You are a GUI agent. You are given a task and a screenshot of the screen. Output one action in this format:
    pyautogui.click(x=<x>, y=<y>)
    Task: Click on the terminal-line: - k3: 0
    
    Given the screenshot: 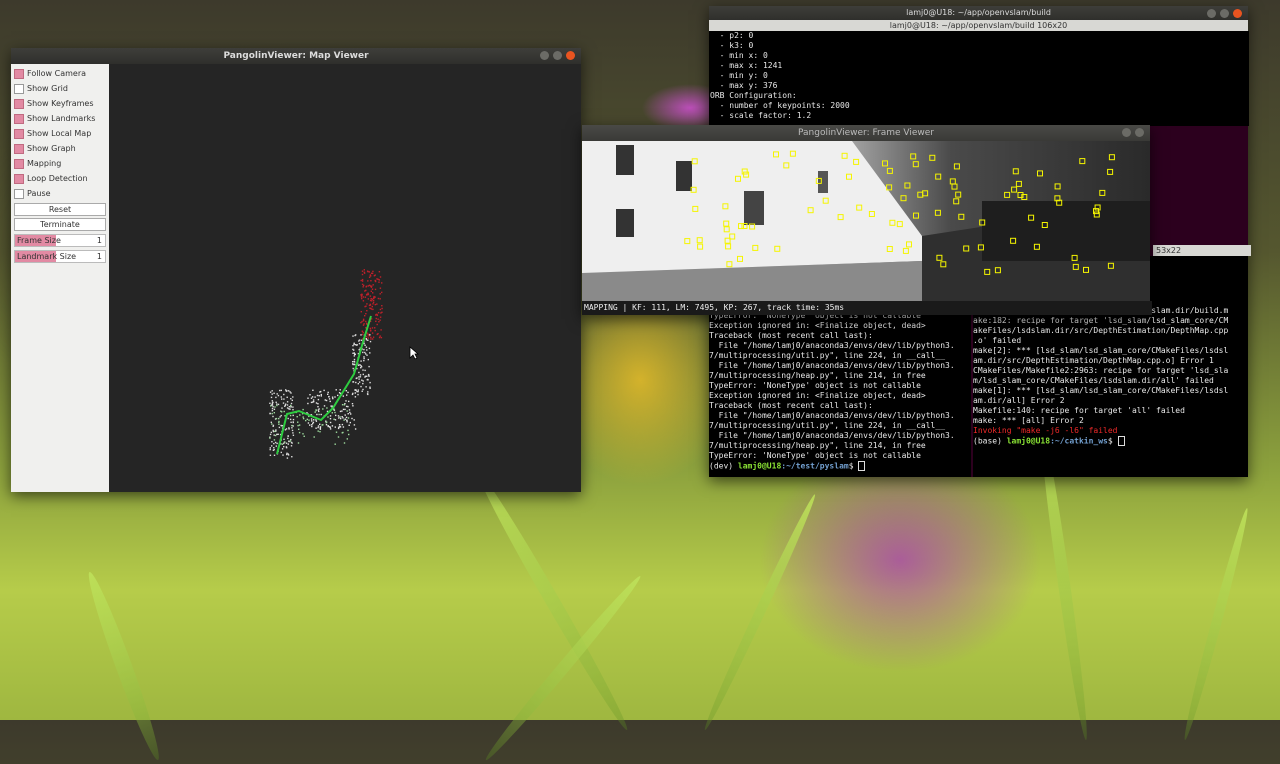 What is the action you would take?
    pyautogui.click(x=732, y=45)
    